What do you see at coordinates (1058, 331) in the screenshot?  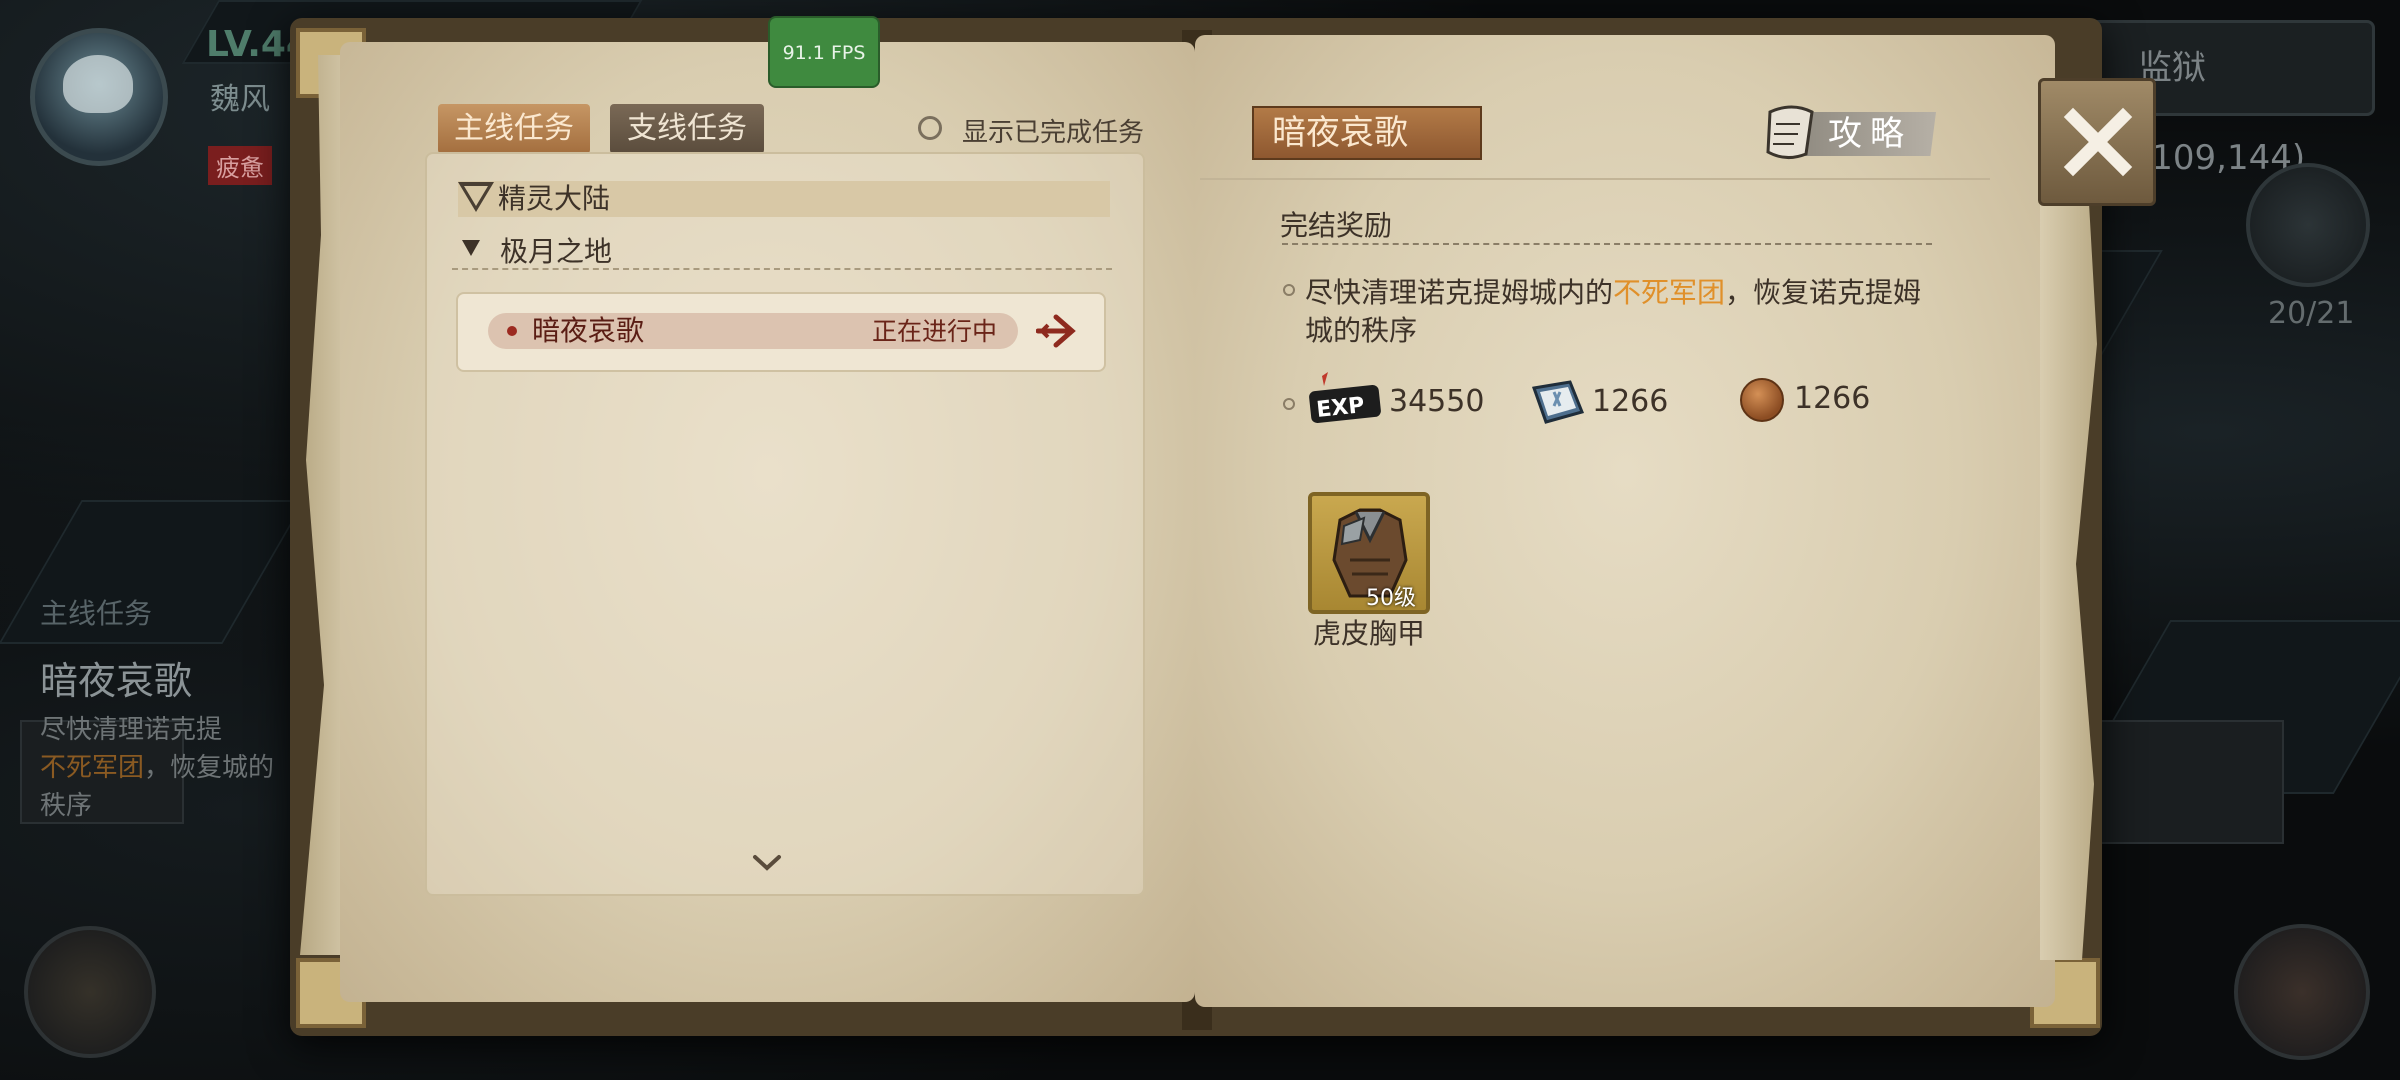 I see `arrow-right-icon` at bounding box center [1058, 331].